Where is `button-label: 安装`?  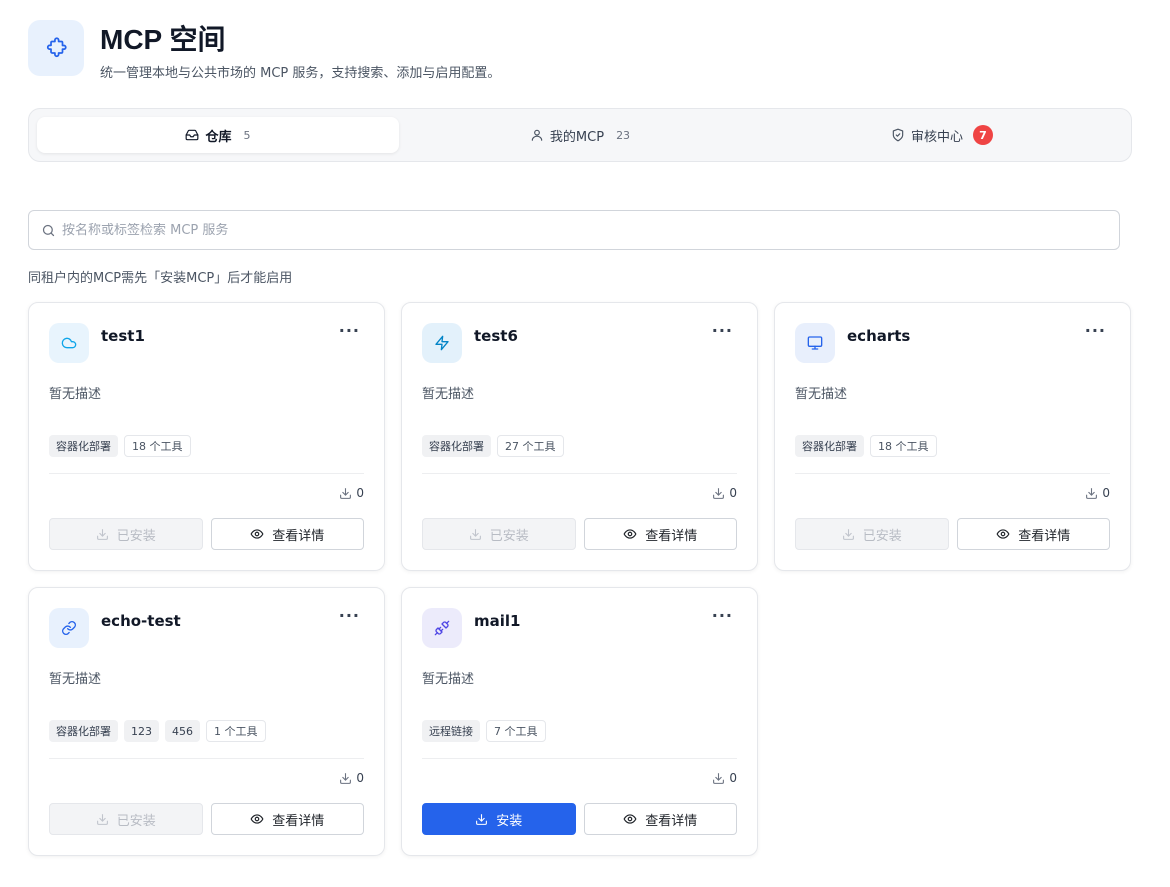
button-label: 安装 is located at coordinates (509, 821).